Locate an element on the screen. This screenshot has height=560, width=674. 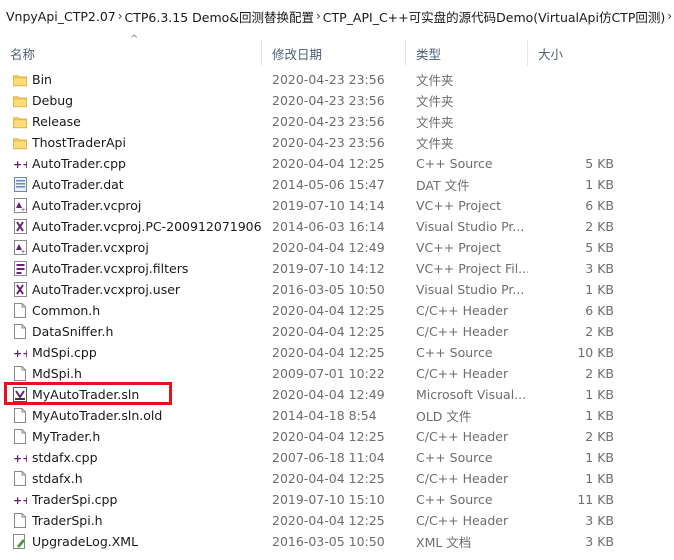
file-date: 2020-04-23 23:56 is located at coordinates (328, 142).